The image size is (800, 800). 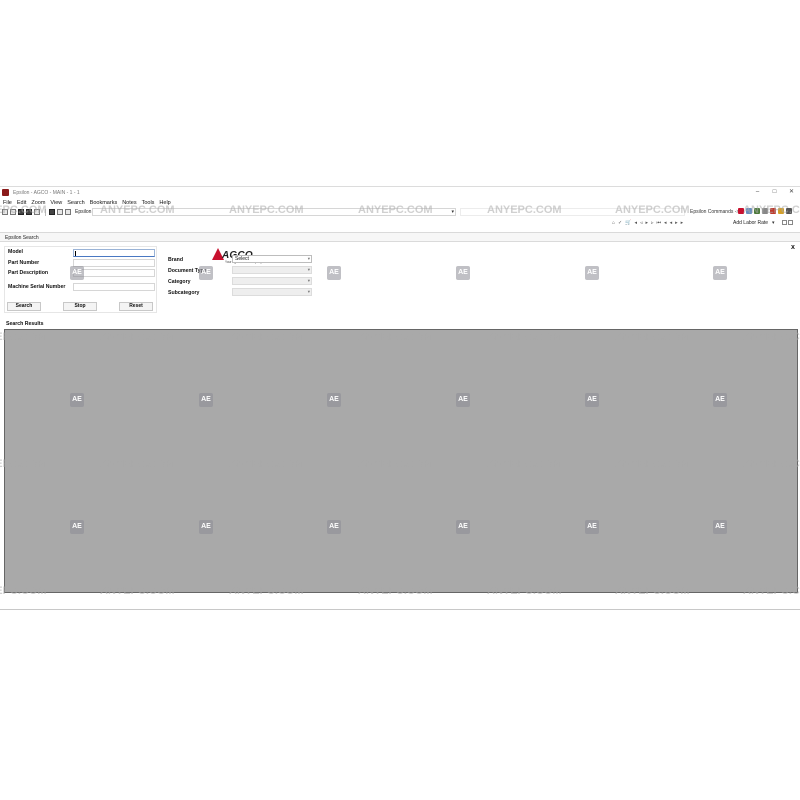 What do you see at coordinates (781, 211) in the screenshot?
I see `info-icon` at bounding box center [781, 211].